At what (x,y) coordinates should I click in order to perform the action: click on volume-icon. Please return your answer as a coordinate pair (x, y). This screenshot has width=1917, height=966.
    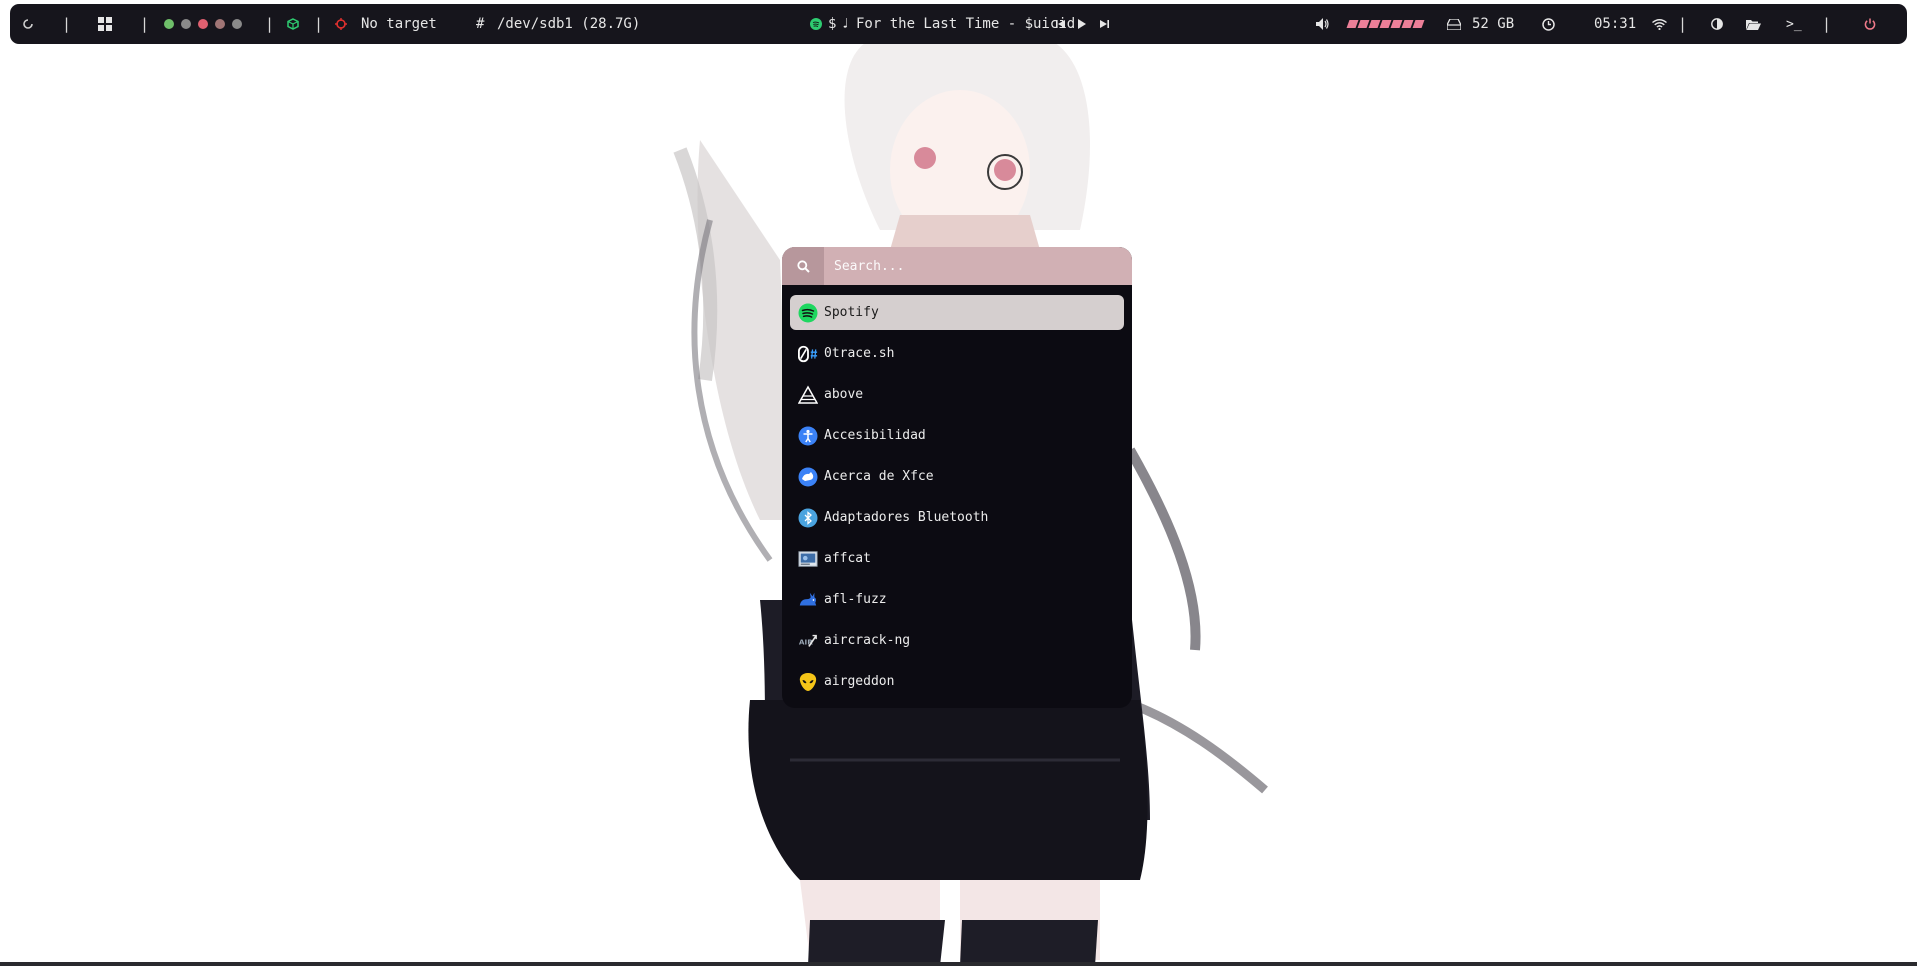
    Looking at the image, I should click on (1323, 24).